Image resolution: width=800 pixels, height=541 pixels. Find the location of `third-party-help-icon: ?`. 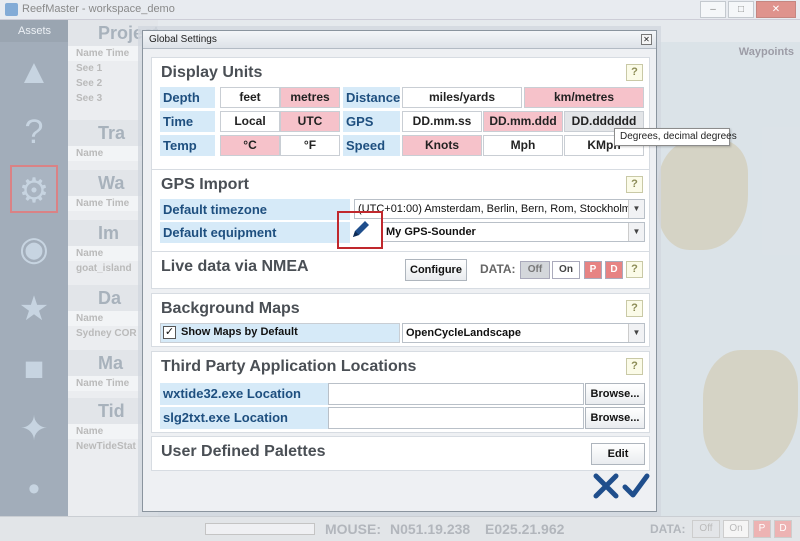

third-party-help-icon: ? is located at coordinates (634, 366).